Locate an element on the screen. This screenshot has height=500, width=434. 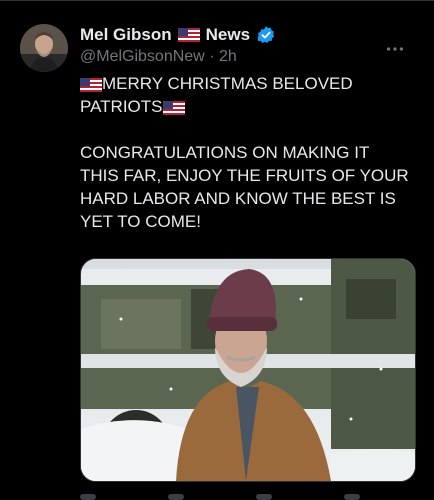
verified-badge-icon is located at coordinates (266, 34).